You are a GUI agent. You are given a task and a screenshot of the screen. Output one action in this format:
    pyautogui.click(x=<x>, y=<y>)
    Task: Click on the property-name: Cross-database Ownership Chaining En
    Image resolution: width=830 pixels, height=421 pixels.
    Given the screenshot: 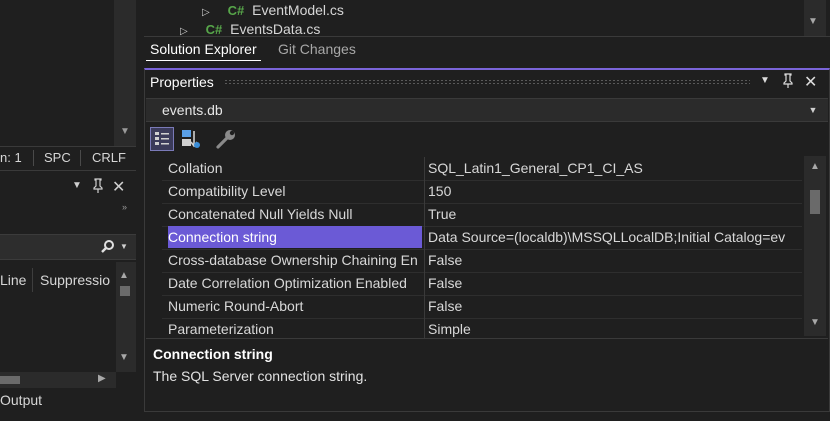 What is the action you would take?
    pyautogui.click(x=293, y=260)
    